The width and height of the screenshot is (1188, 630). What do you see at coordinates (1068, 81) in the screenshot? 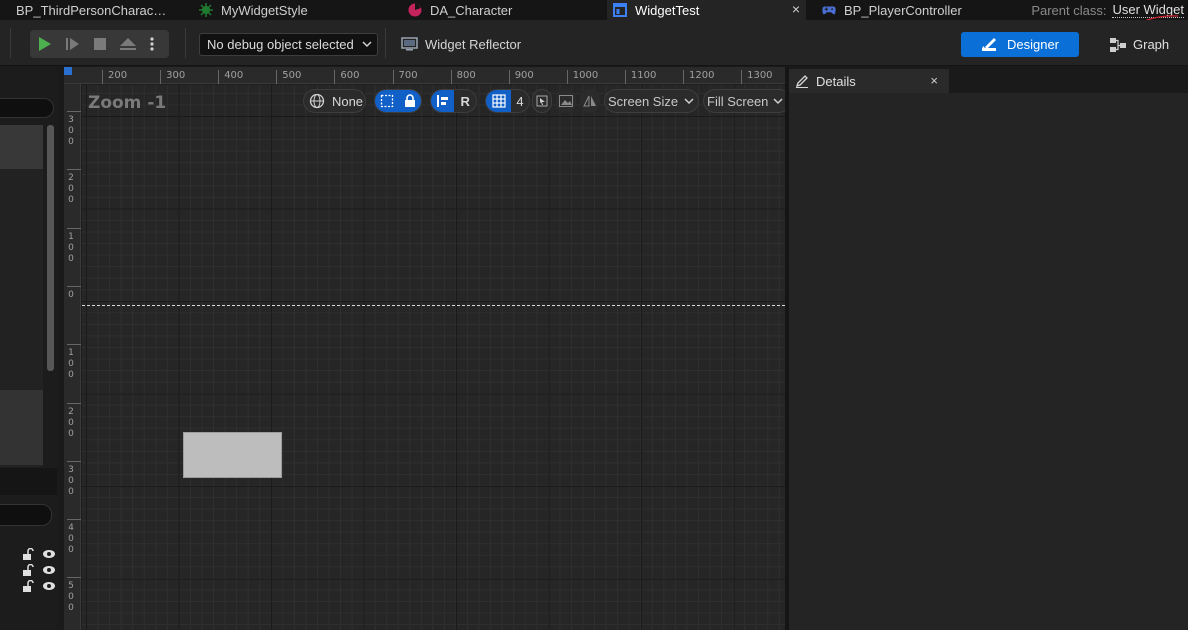
I see `details-tab-strip` at bounding box center [1068, 81].